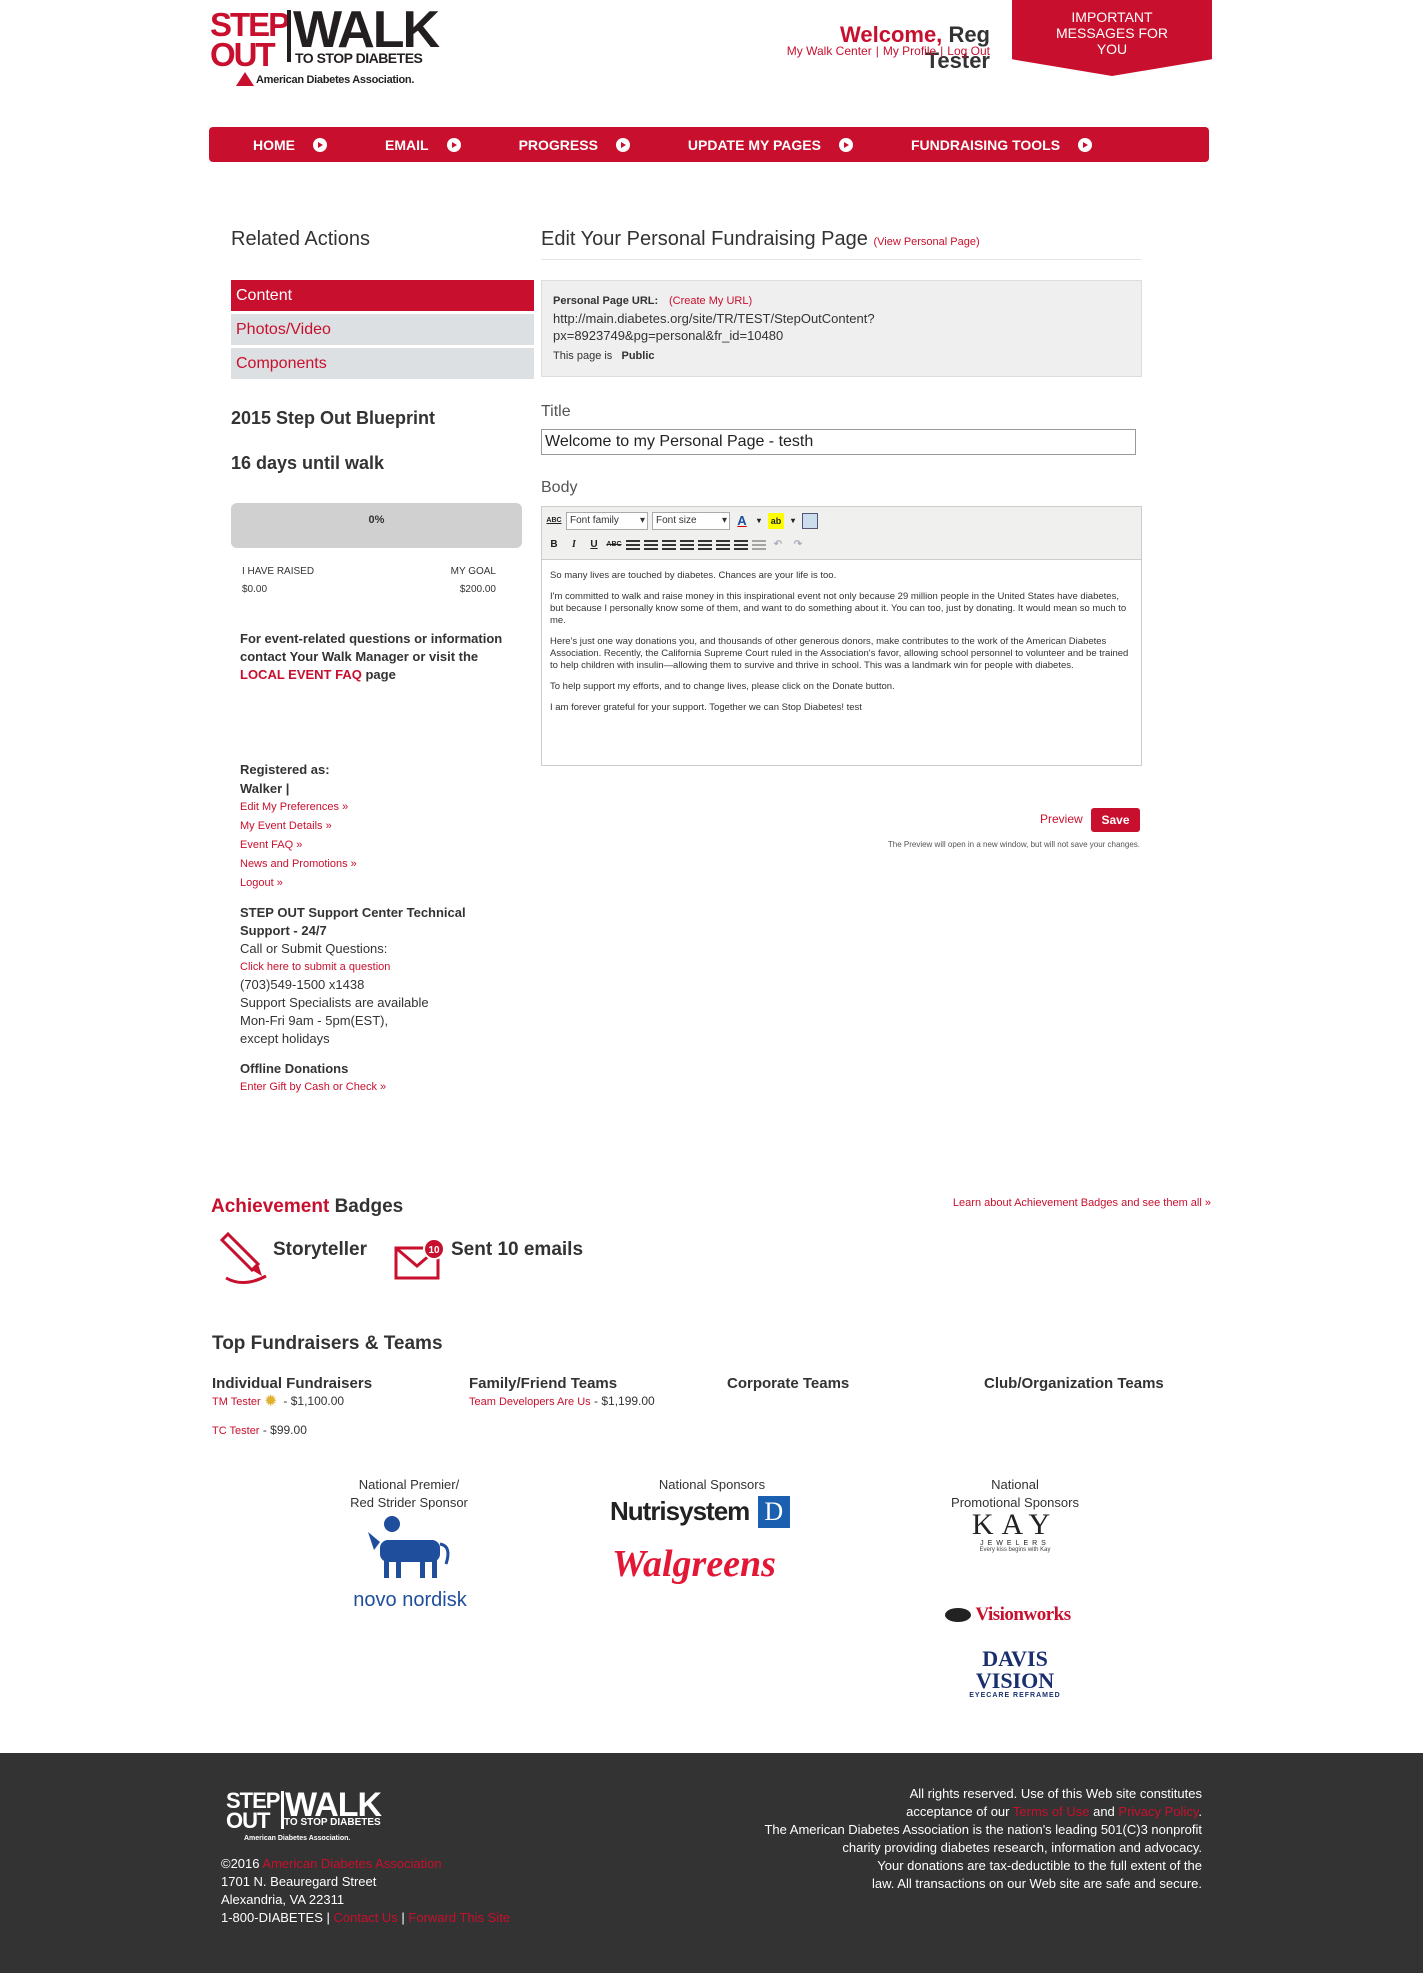  What do you see at coordinates (390, 883) in the screenshot?
I see `sidebar-logout-link: Logout »` at bounding box center [390, 883].